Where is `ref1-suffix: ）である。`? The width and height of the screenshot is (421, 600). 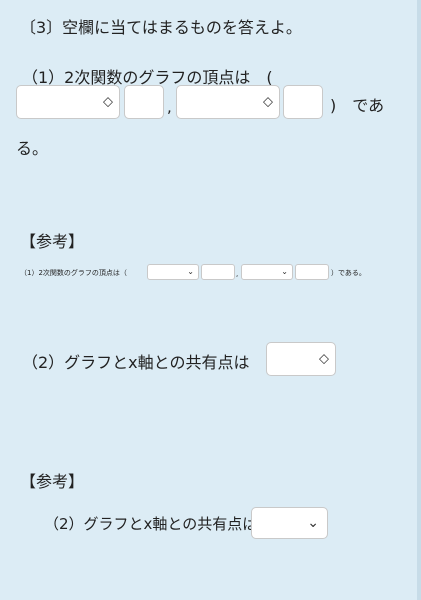 ref1-suffix: ）である。 is located at coordinates (348, 273).